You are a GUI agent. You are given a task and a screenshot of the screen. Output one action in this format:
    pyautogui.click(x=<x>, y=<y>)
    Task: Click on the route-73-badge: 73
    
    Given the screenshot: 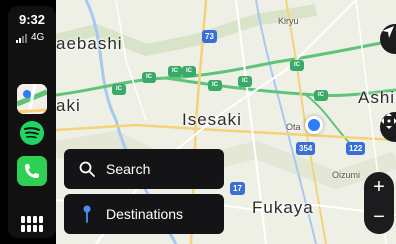 What is the action you would take?
    pyautogui.click(x=209, y=36)
    